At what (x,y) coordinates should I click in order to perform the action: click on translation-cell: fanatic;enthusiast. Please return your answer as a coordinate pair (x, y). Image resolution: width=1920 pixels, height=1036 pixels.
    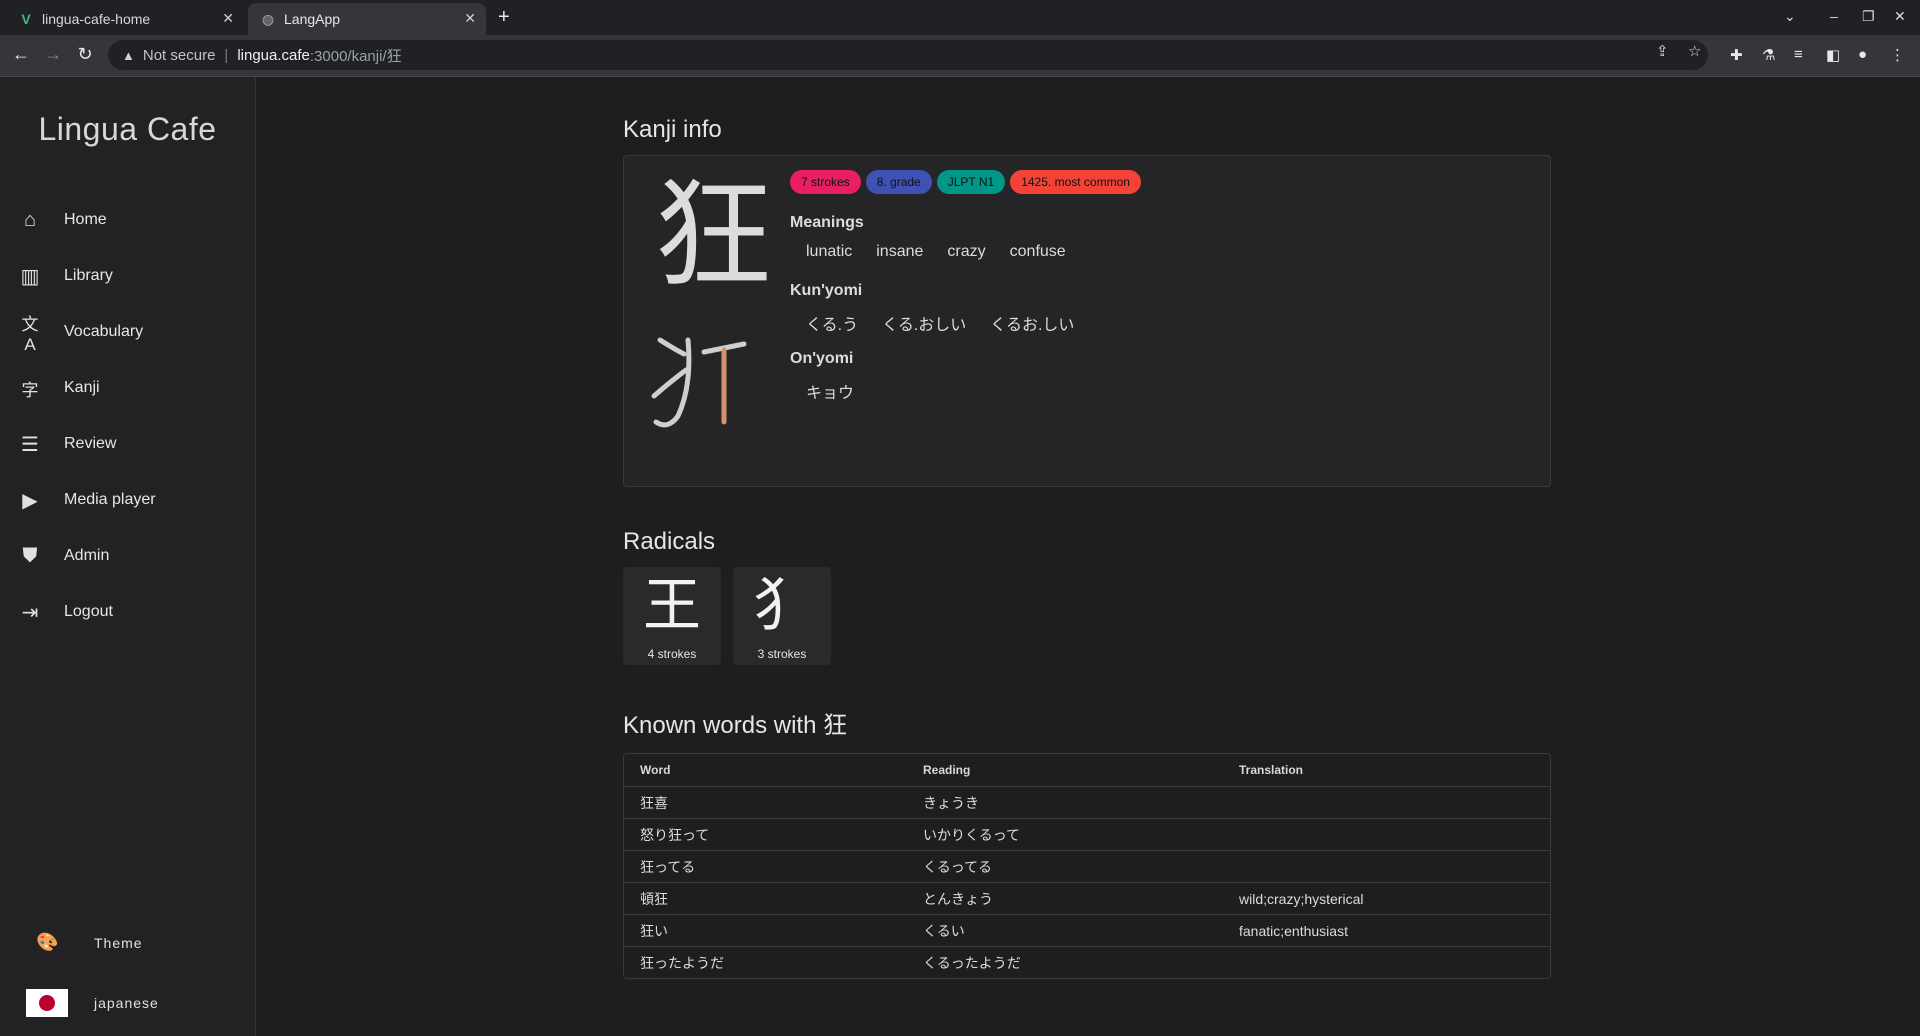
    Looking at the image, I should click on (1386, 930).